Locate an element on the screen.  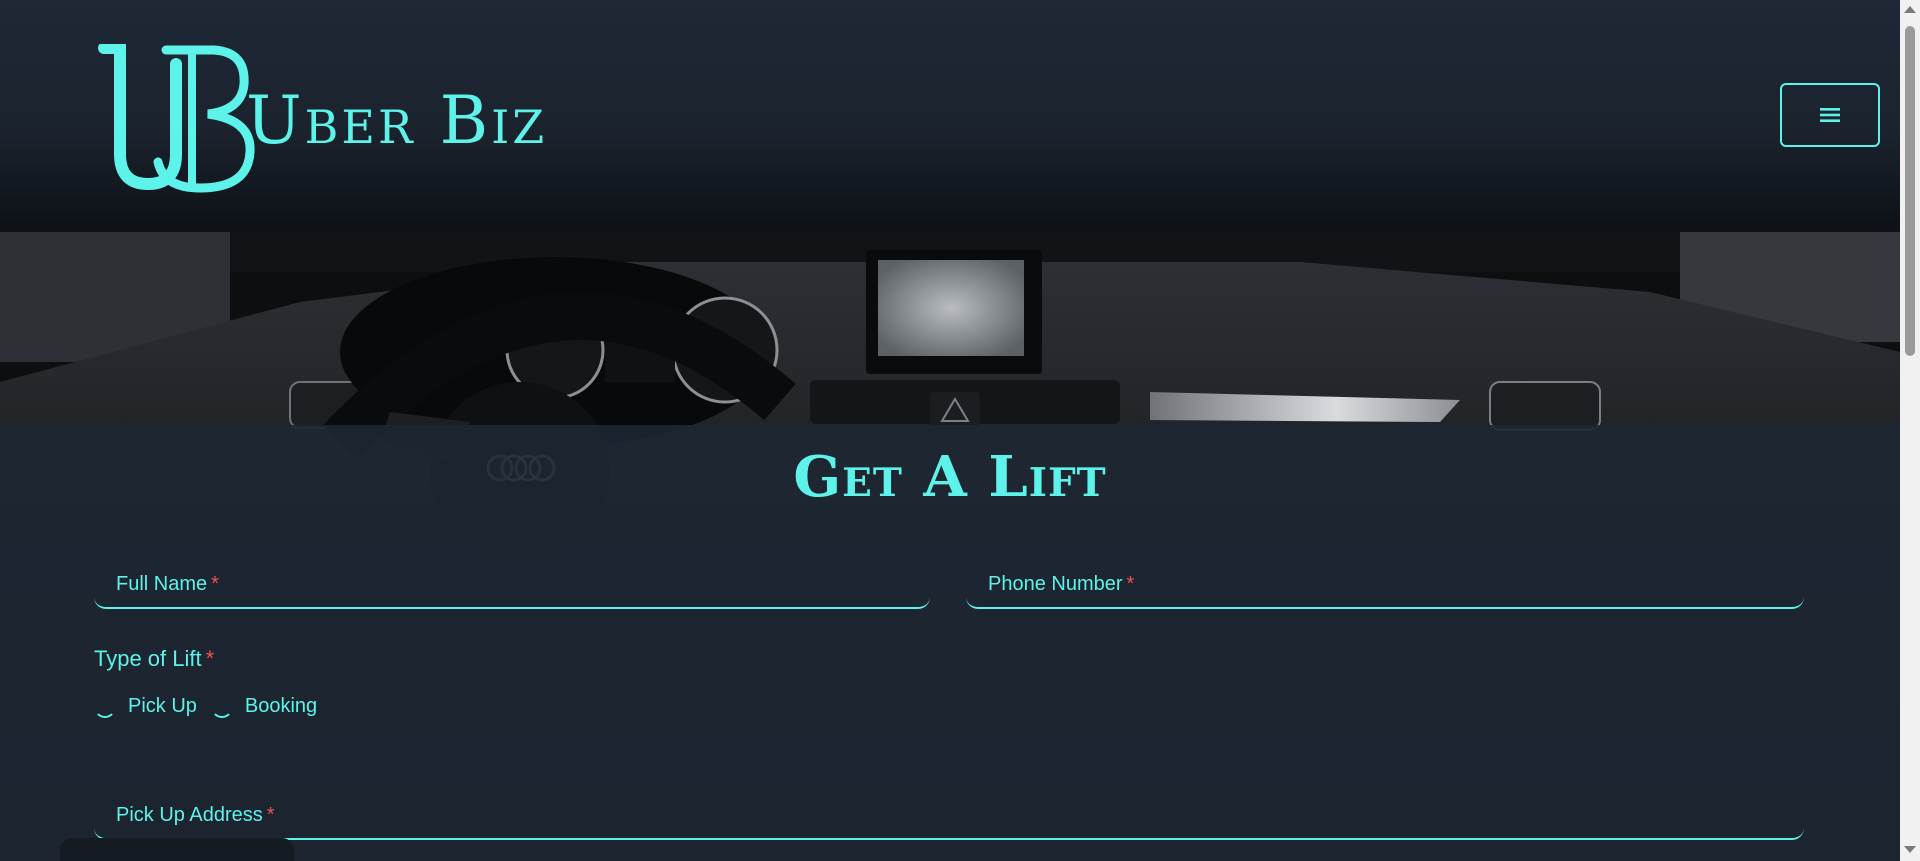
full-name-field: Full Name * is located at coordinates (512, 581).